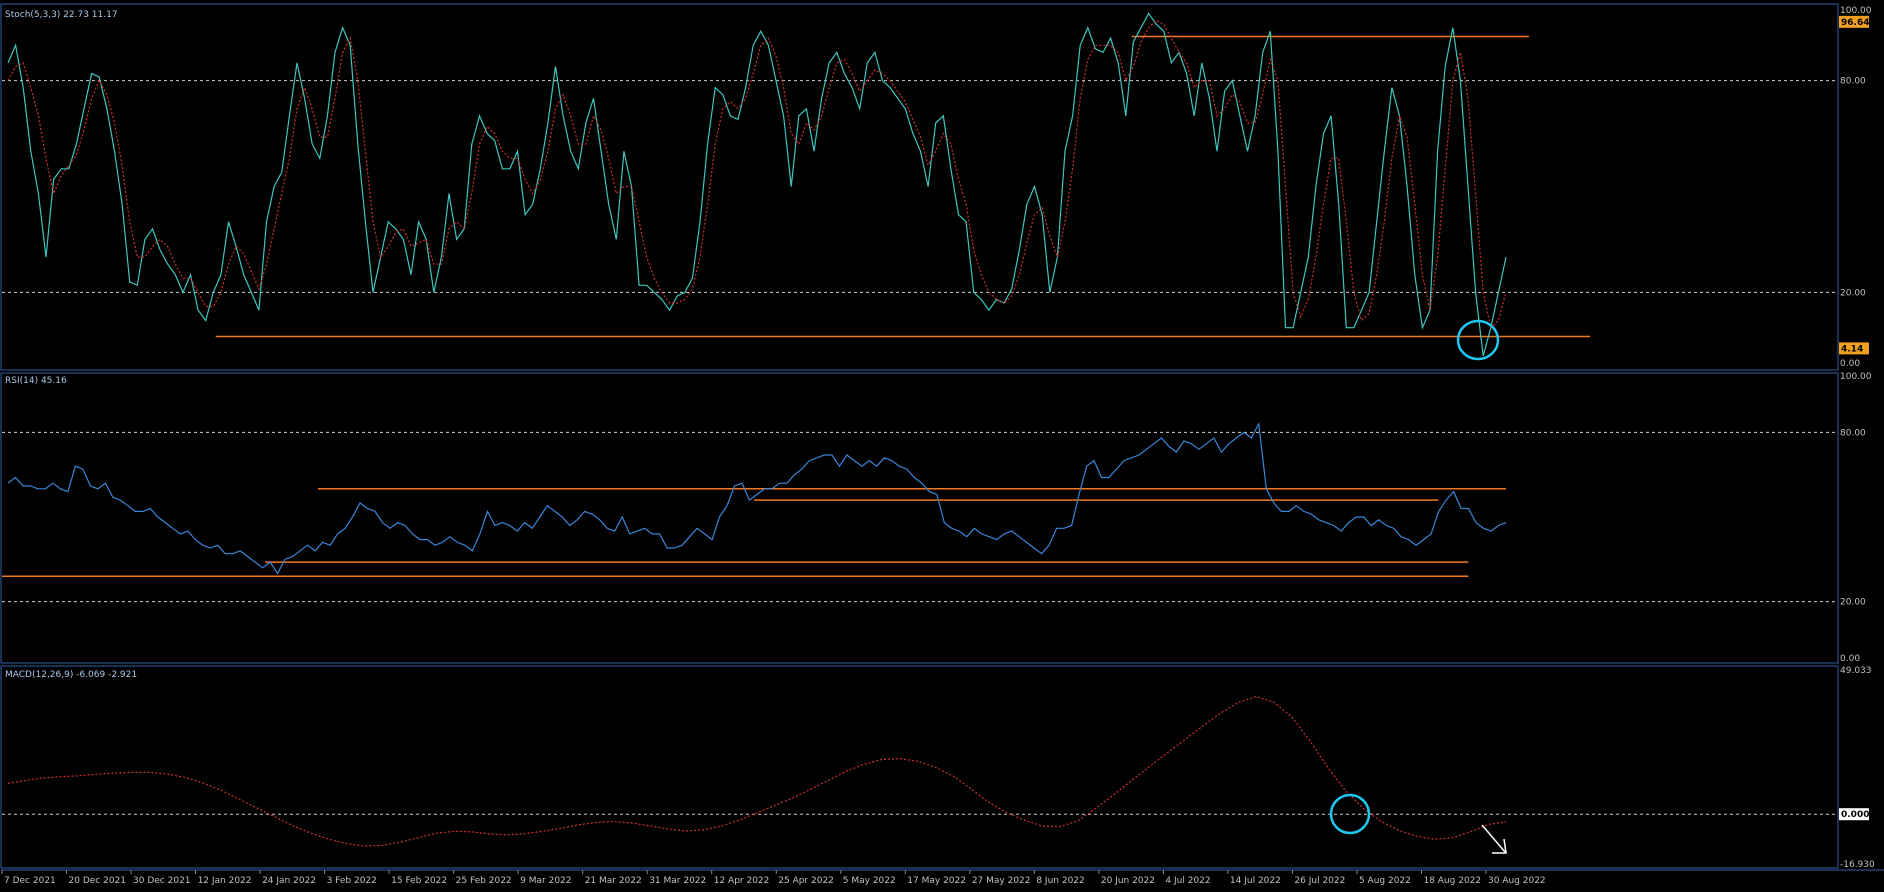 The height and width of the screenshot is (892, 1884). I want to click on x-tick-label: 25 Apr 2022, so click(806, 881).